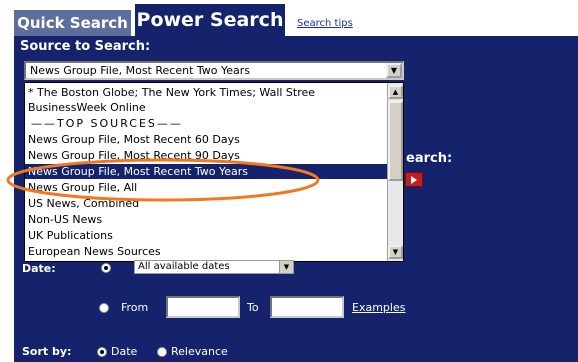 The image size is (578, 362). Describe the element at coordinates (203, 307) in the screenshot. I see `from-date-input` at that location.